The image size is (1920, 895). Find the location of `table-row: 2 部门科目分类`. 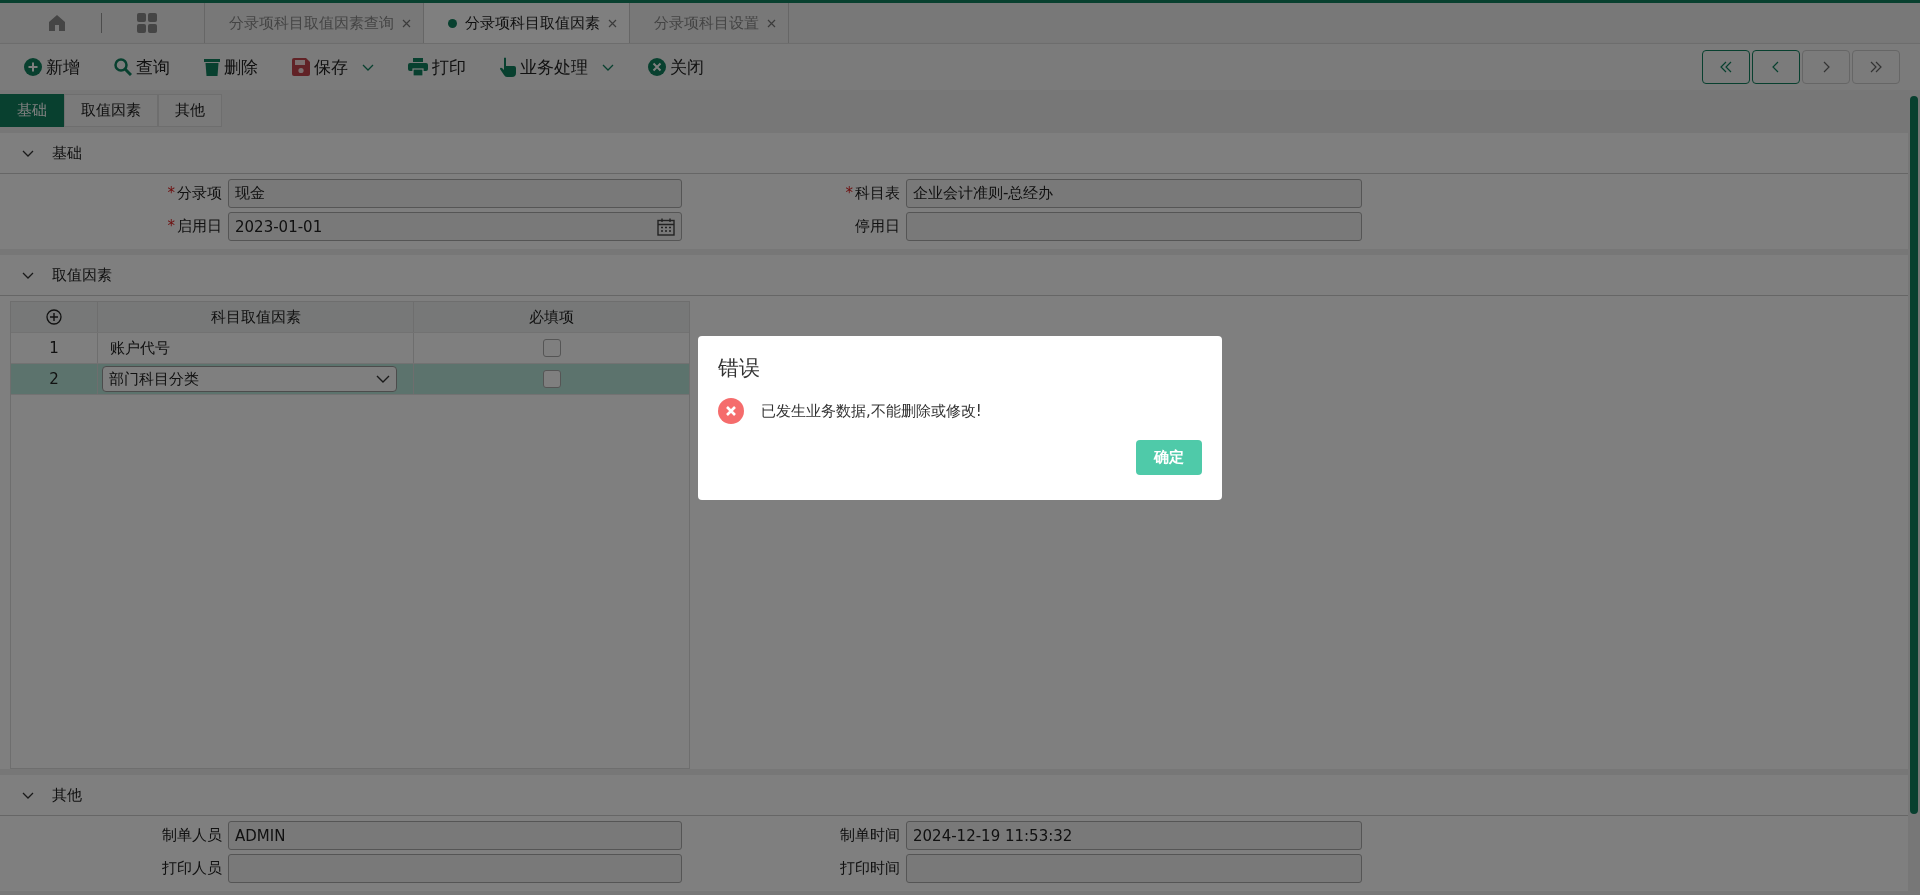

table-row: 2 部门科目分类 is located at coordinates (350, 379).